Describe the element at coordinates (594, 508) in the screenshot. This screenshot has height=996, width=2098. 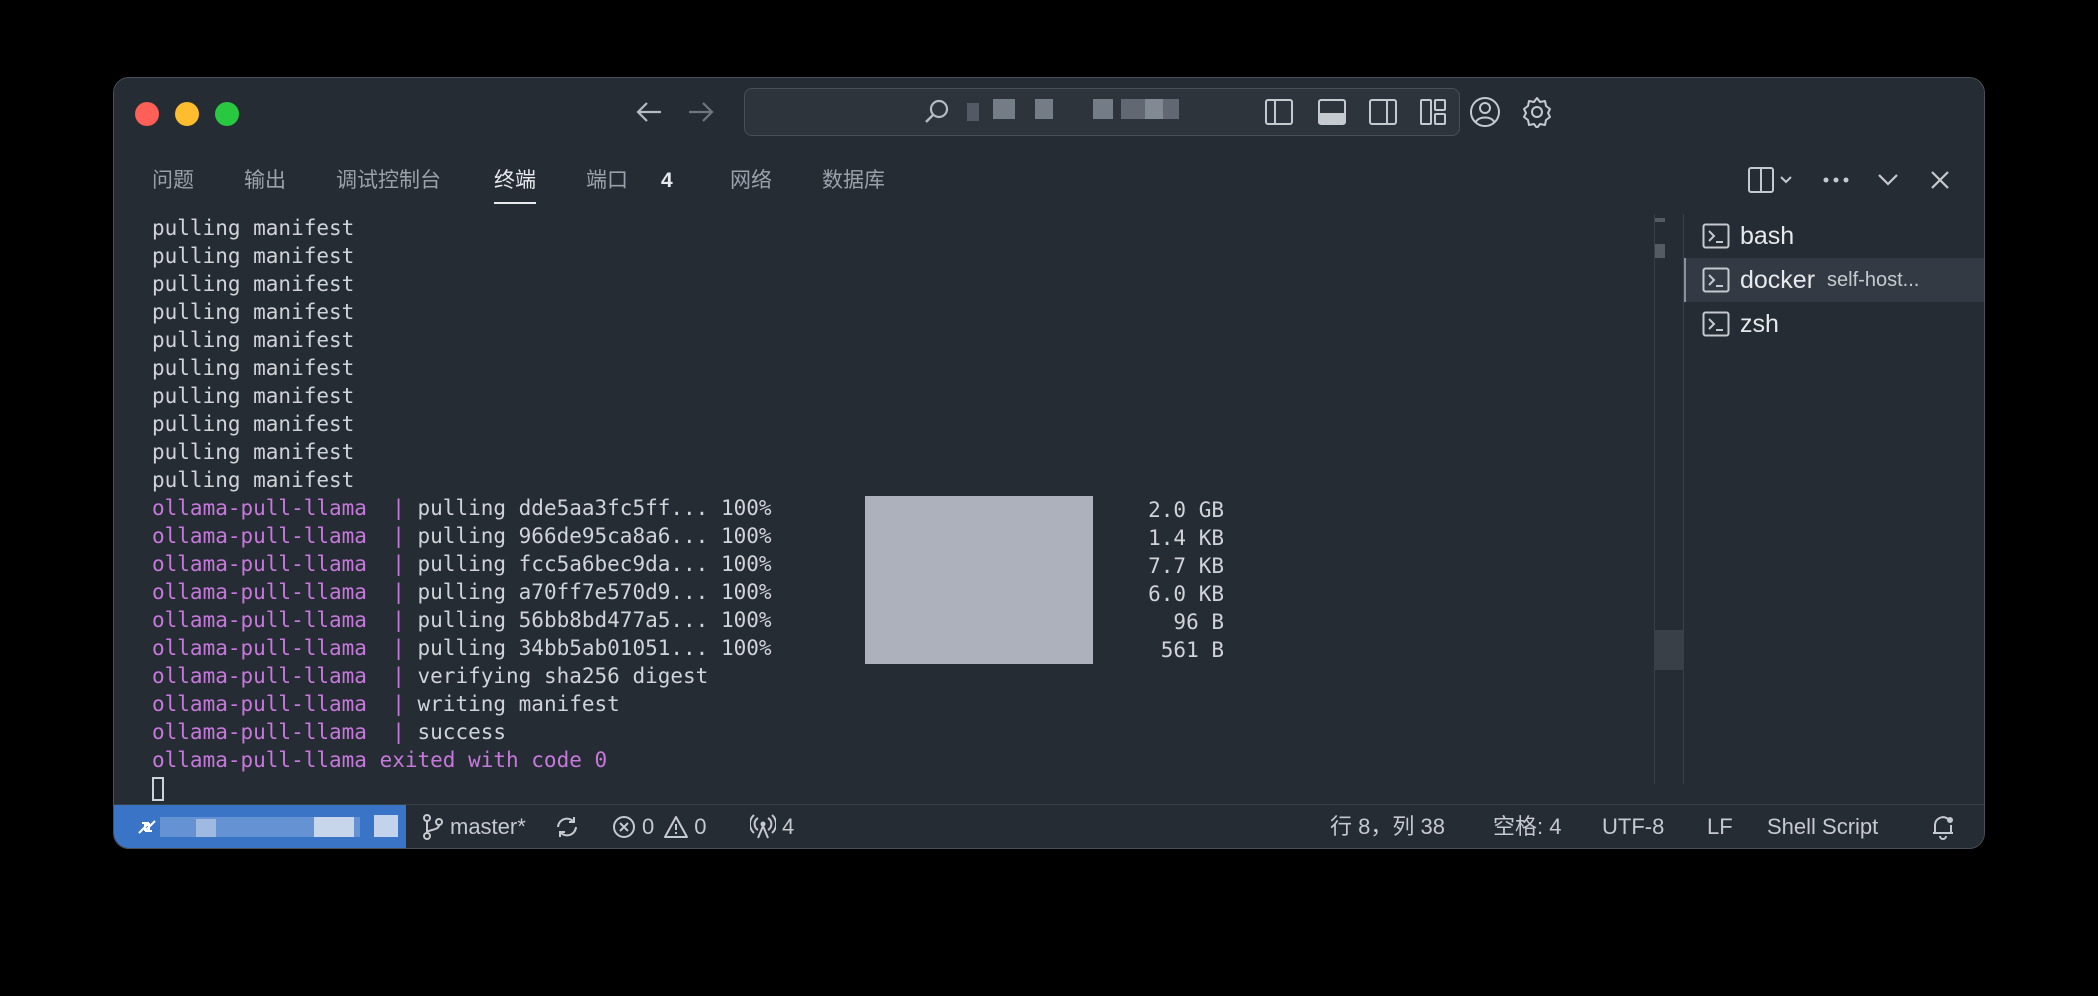
I see `pull-layer-text: pulling dde5aa3fc5ff... 100%` at that location.